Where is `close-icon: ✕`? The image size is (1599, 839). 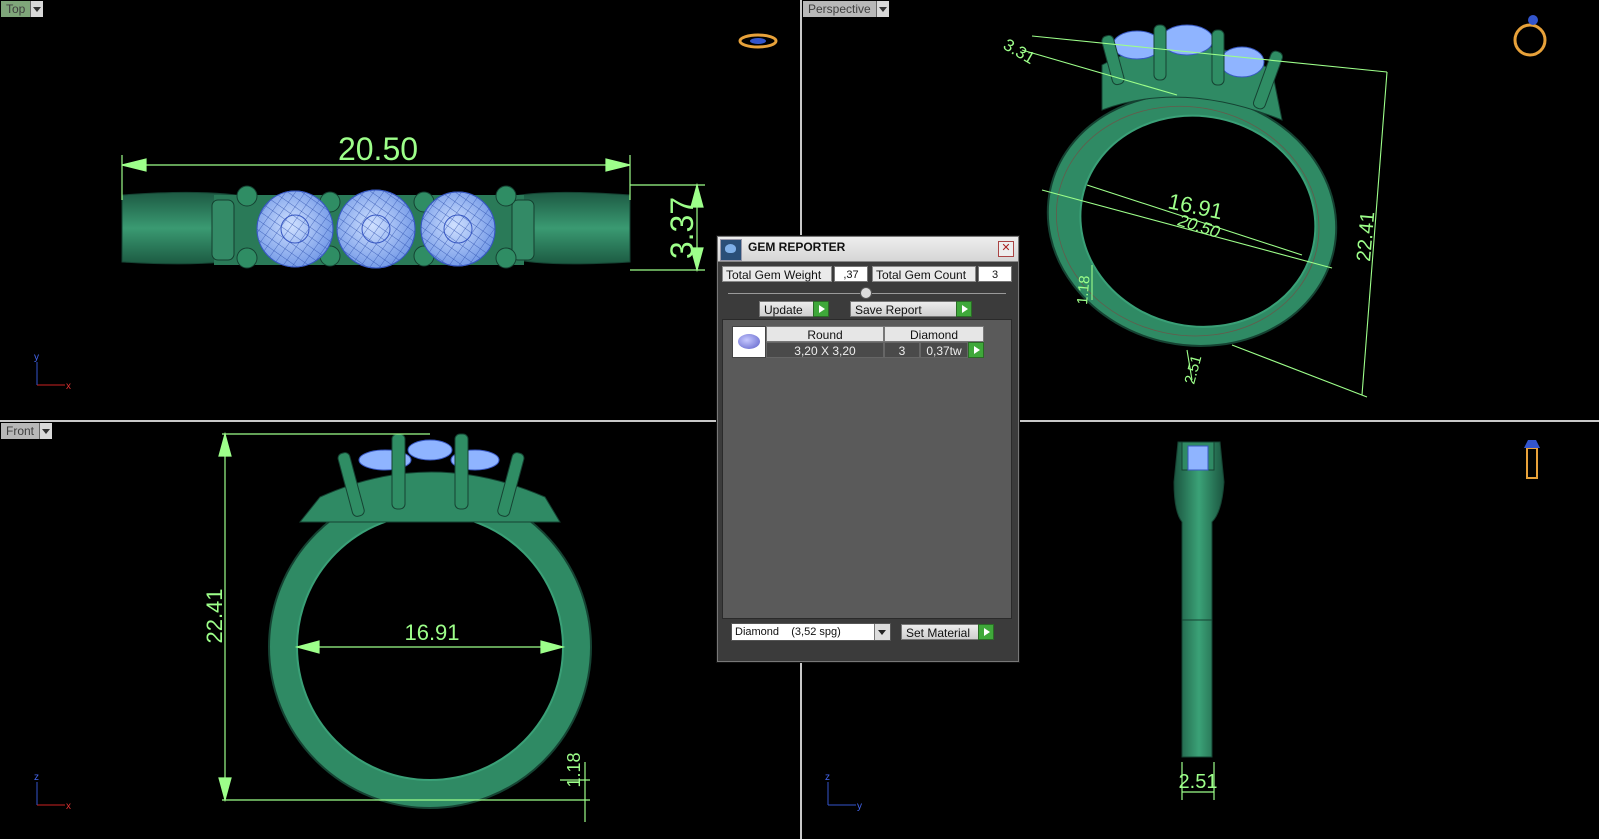 close-icon: ✕ is located at coordinates (1006, 249).